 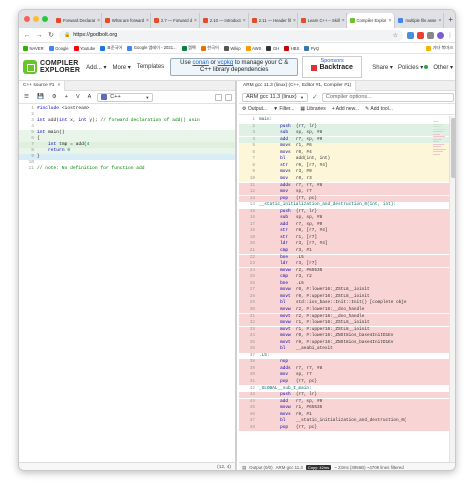 What do you see at coordinates (40, 97) in the screenshot?
I see `save-icon: 💾` at bounding box center [40, 97].